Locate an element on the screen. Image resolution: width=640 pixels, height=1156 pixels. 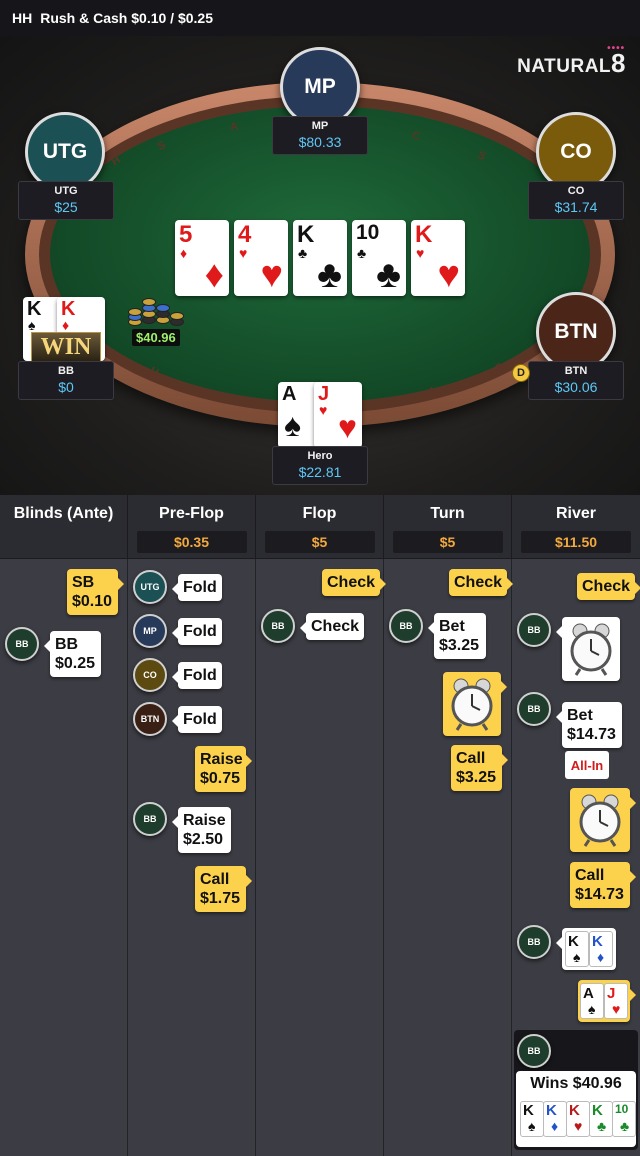
seat-bb-stack: $0 is located at coordinates (66, 387).